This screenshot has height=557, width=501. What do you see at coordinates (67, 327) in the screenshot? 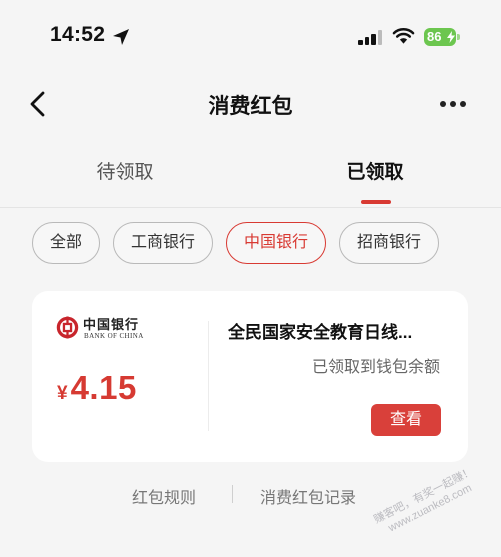
I see `bank-of-china-logo-icon` at bounding box center [67, 327].